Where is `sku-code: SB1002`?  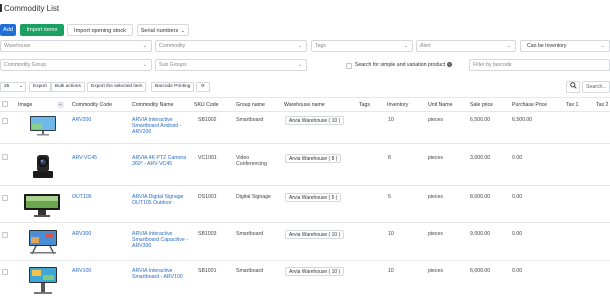
sku-code: SB1002 is located at coordinates (207, 120).